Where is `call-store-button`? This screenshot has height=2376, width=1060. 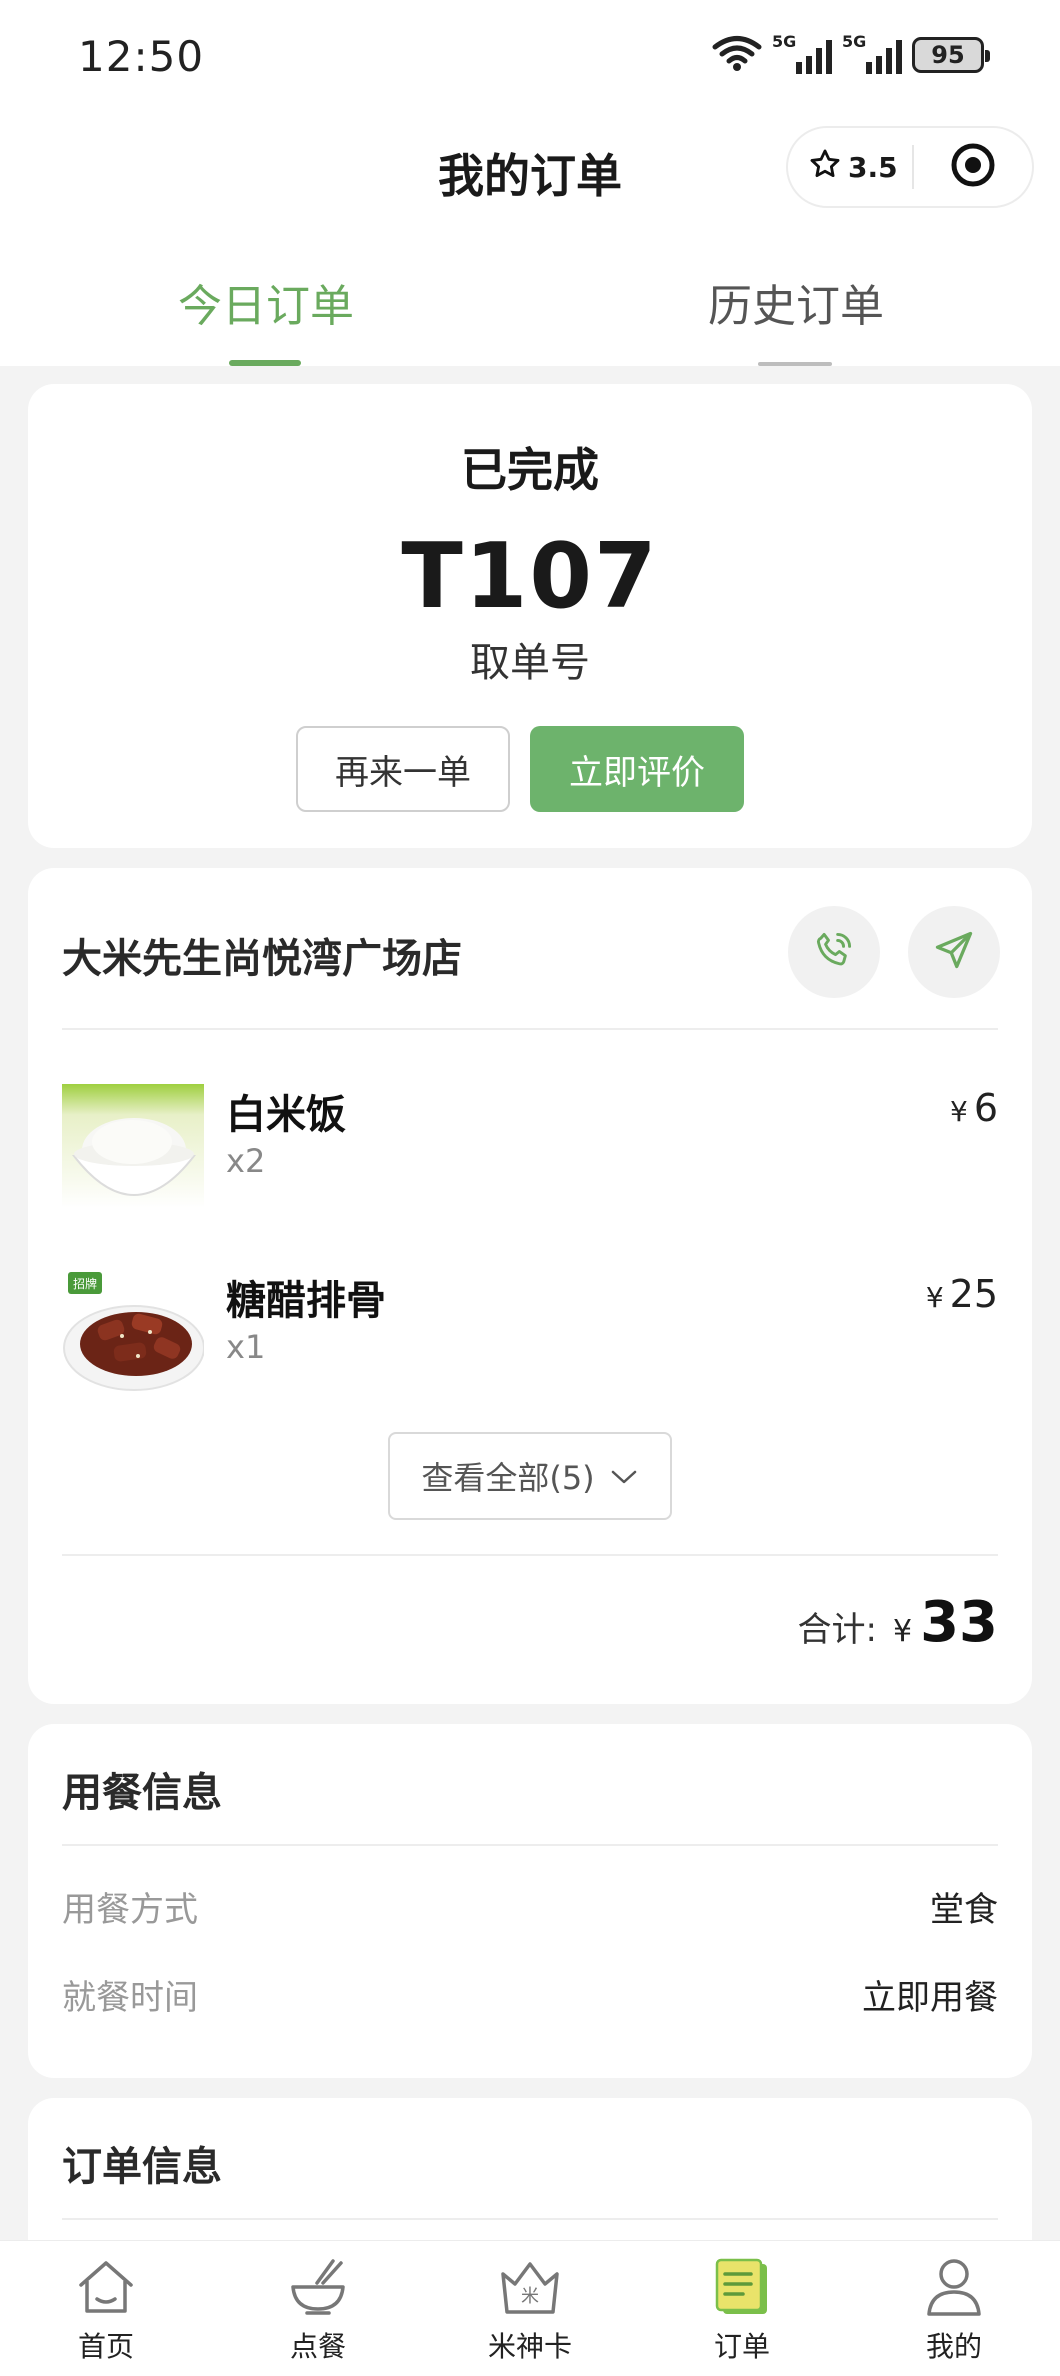 call-store-button is located at coordinates (834, 952).